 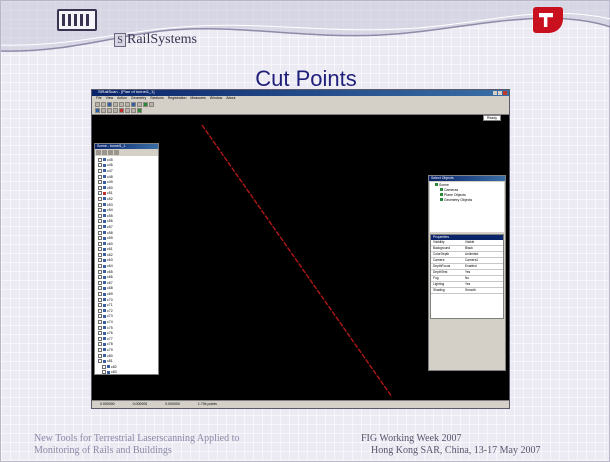 What do you see at coordinates (483, 254) in the screenshot?
I see `property-value: Unlimited` at bounding box center [483, 254].